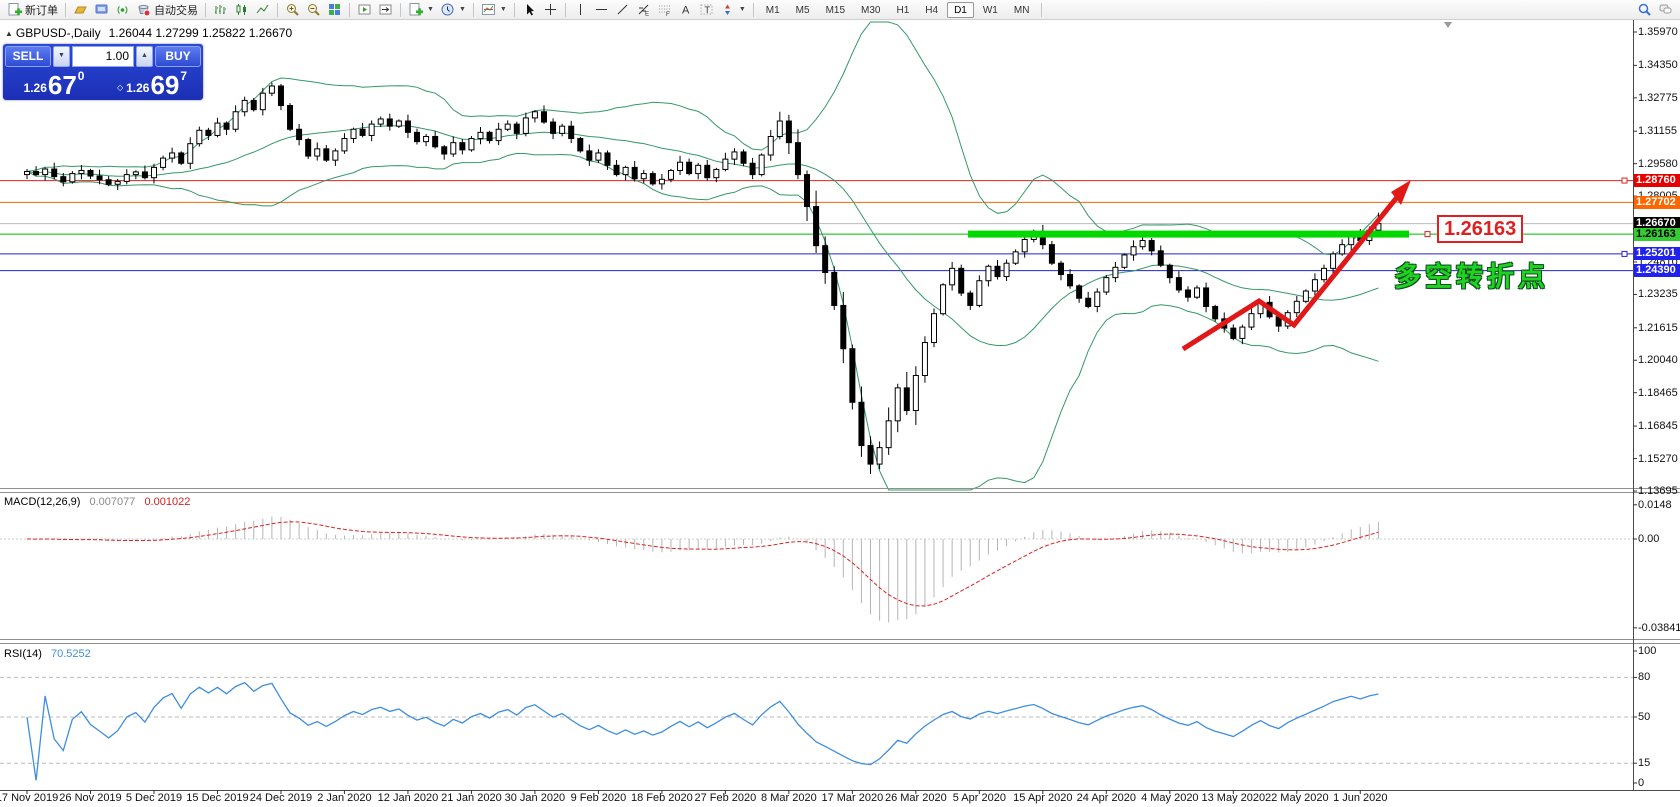 The image size is (1680, 807). I want to click on date-tick-label: 15 Dec 2019, so click(217, 798).